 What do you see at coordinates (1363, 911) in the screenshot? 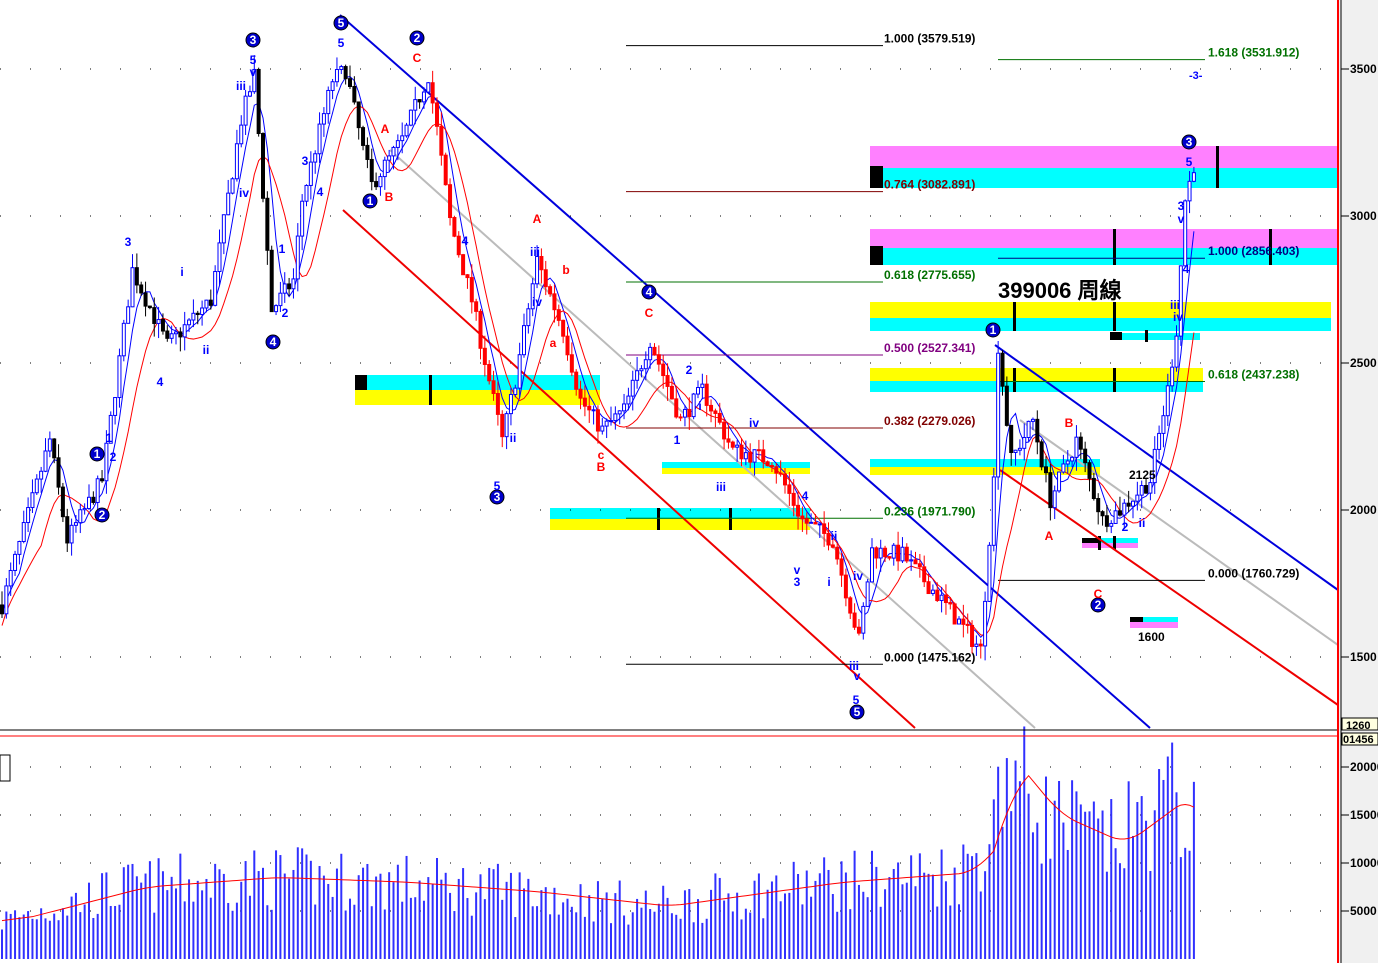
I see `volume-tick-label: 5000` at bounding box center [1363, 911].